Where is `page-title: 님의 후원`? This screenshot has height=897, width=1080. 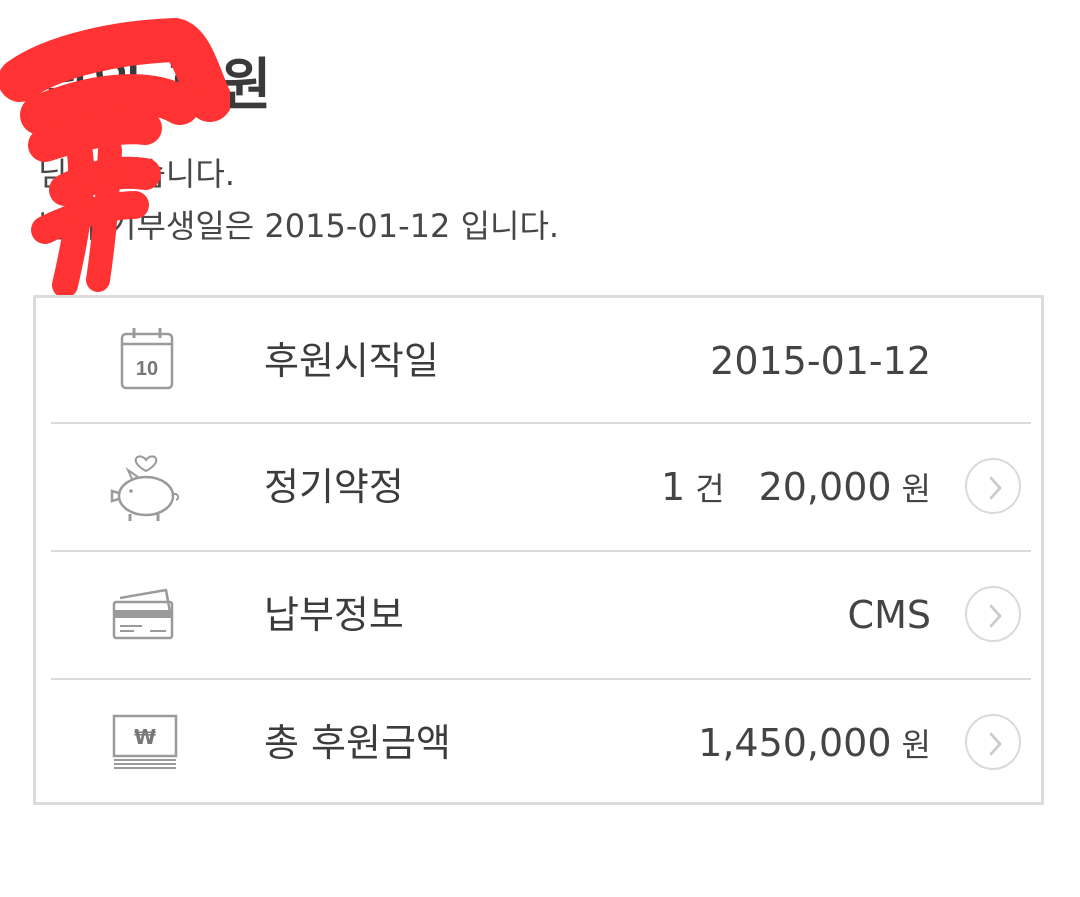 page-title: 님의 후원 is located at coordinates (156, 85).